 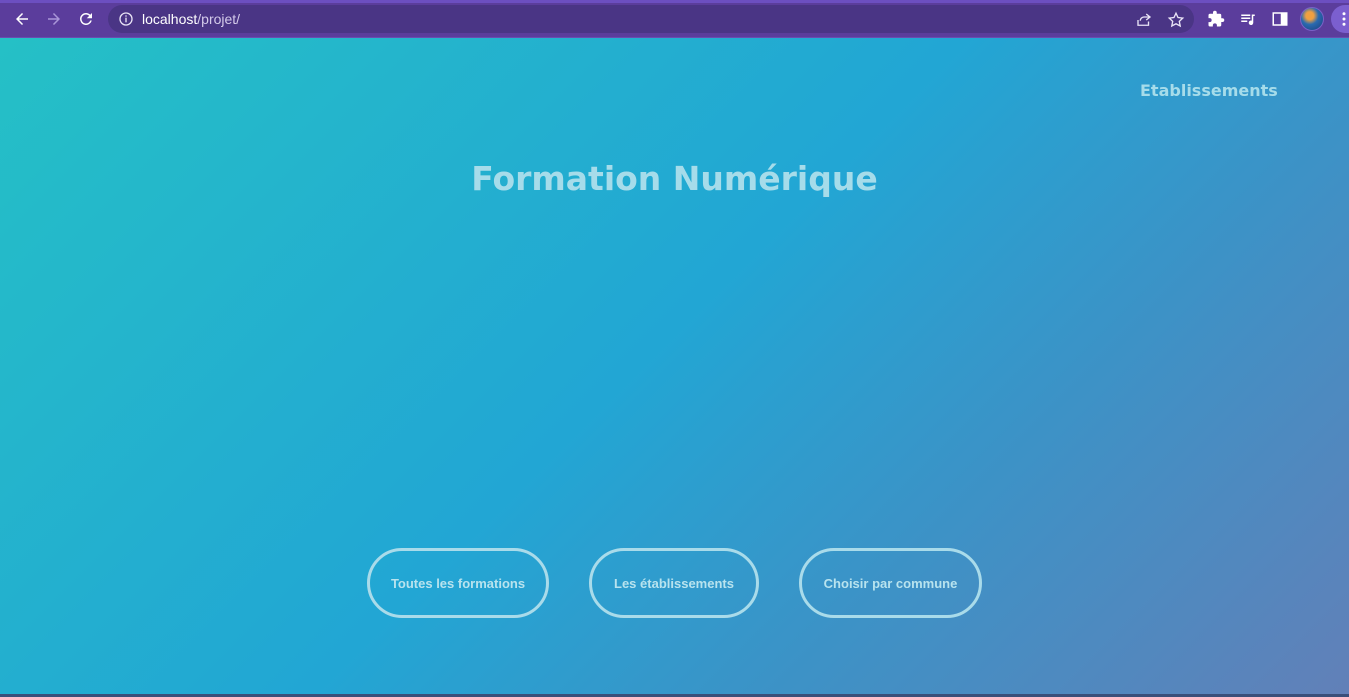 I want to click on back-button, so click(x=22, y=19).